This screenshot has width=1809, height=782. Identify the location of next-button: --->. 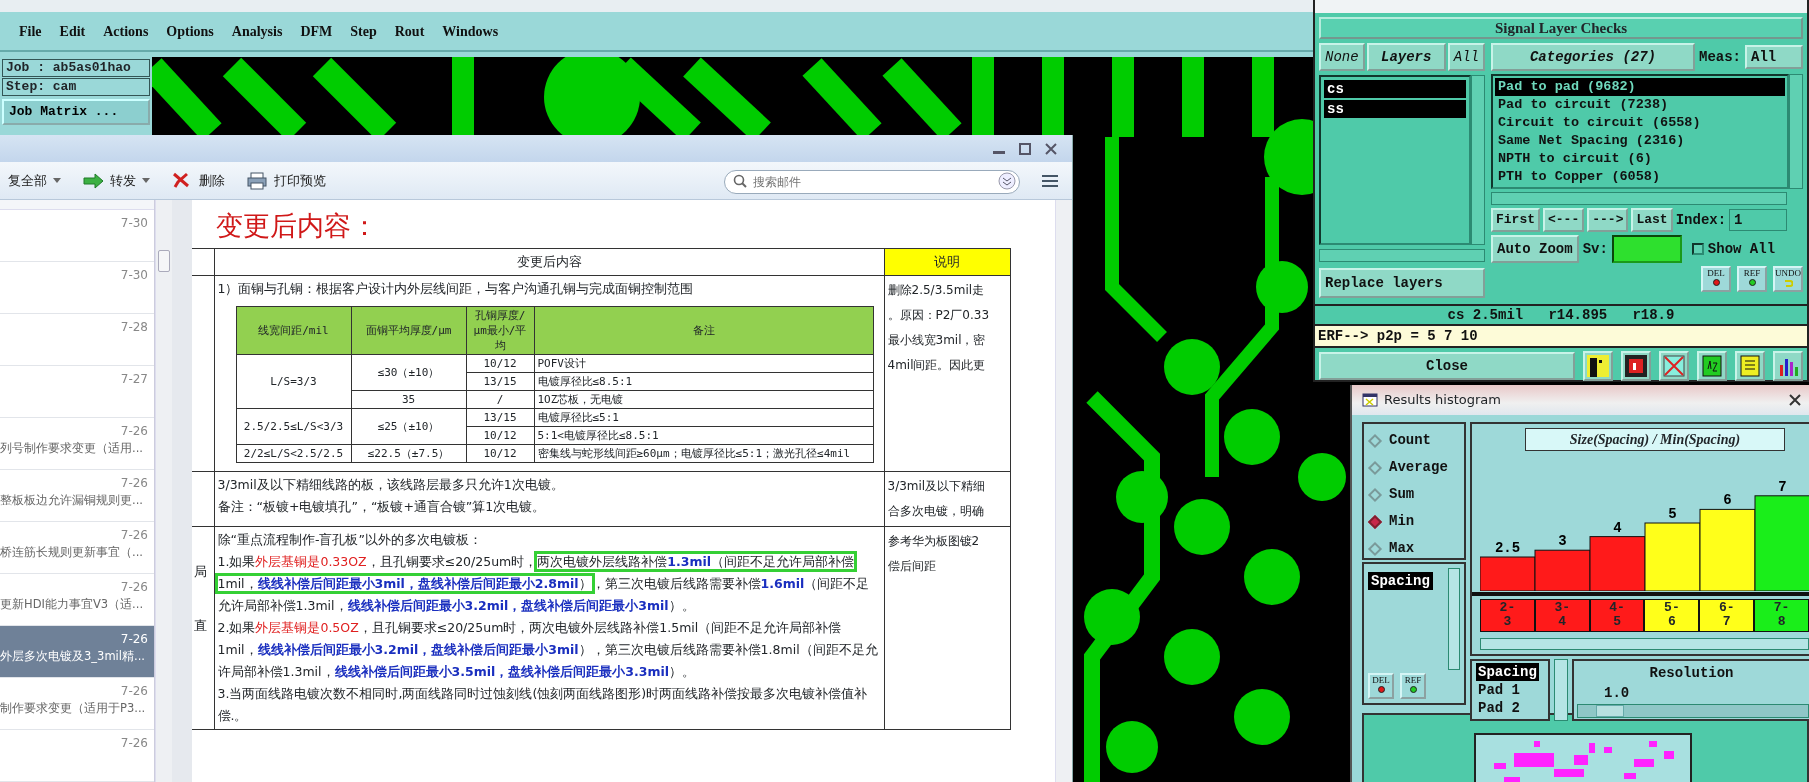
(1608, 220).